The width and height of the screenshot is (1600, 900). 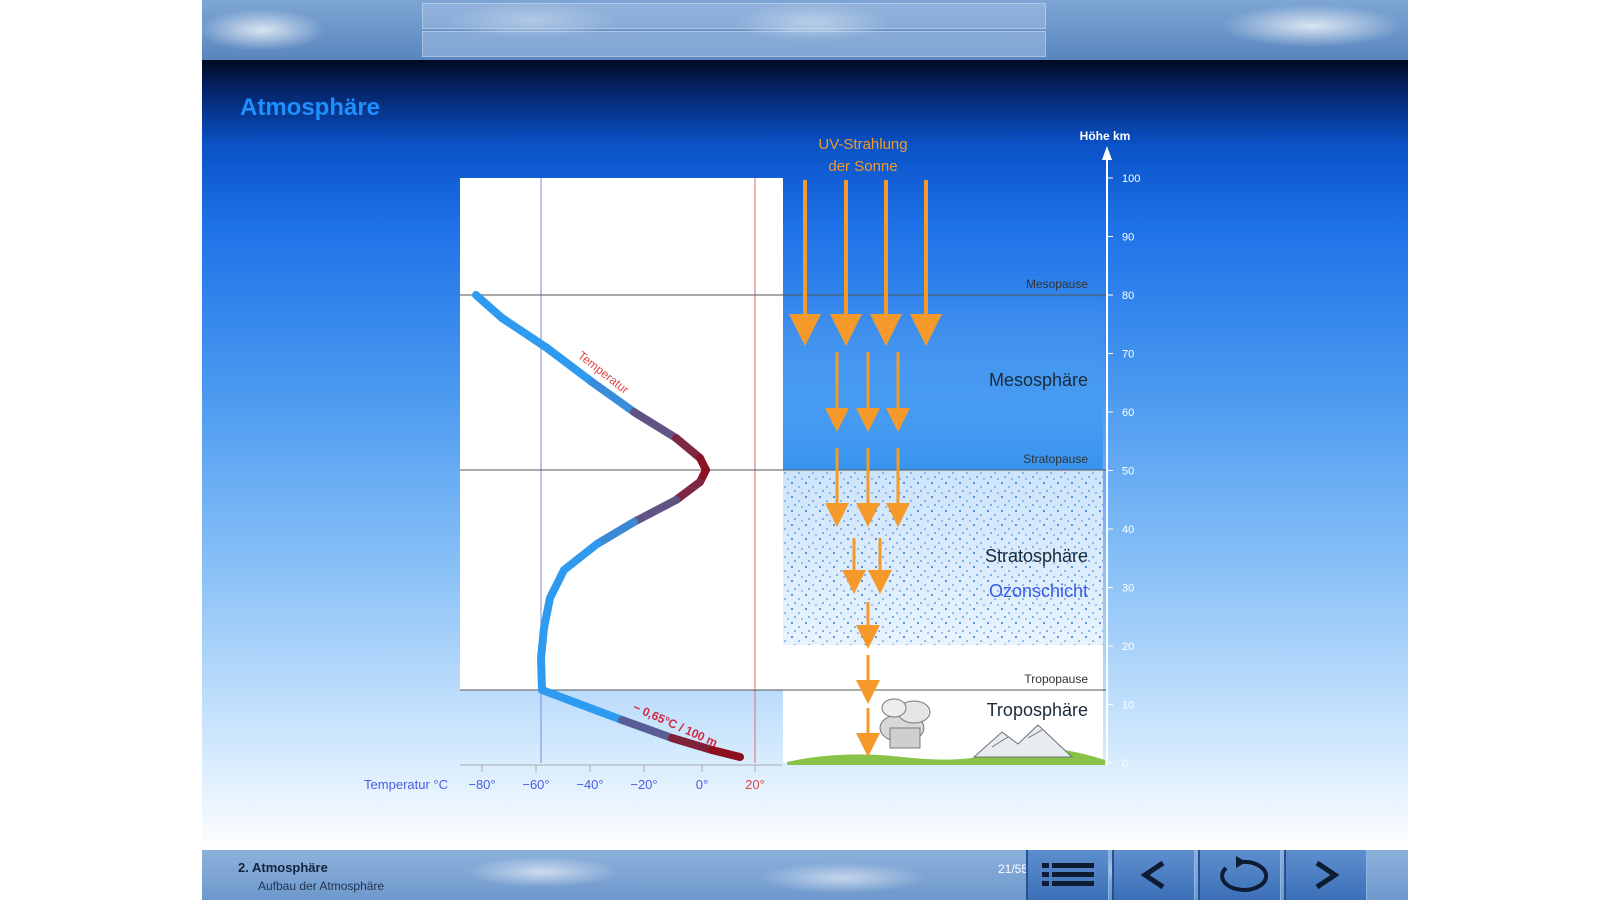 What do you see at coordinates (406, 784) in the screenshot?
I see `temperature-axis-label: Temperatur °C` at bounding box center [406, 784].